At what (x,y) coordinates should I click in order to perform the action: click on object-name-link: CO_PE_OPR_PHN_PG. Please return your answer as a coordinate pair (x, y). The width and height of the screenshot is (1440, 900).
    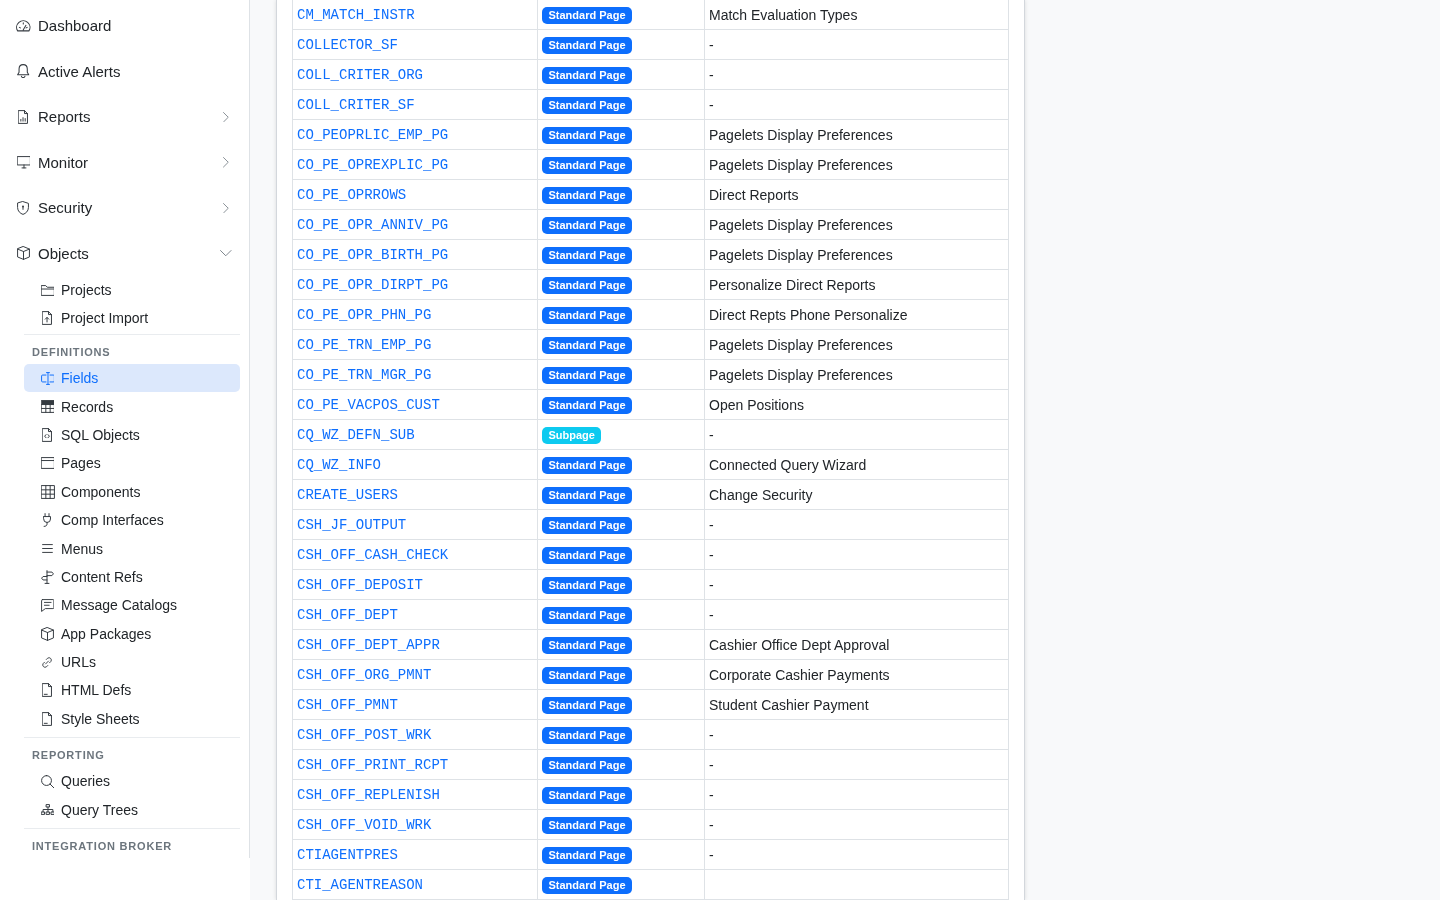
    Looking at the image, I should click on (364, 315).